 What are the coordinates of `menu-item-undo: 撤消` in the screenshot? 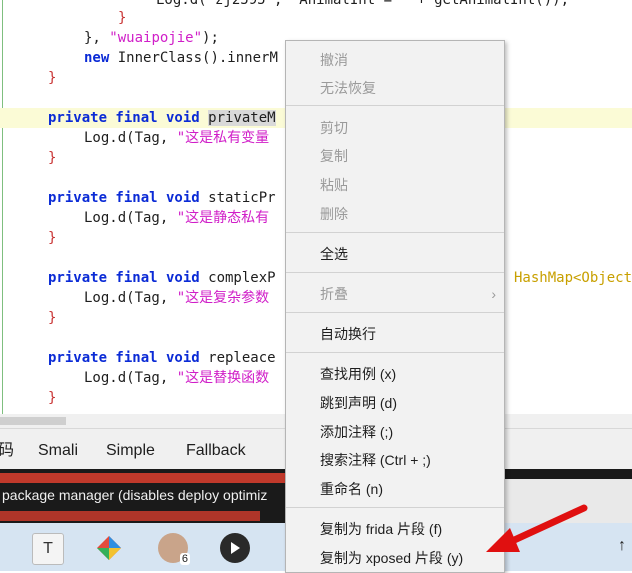 It's located at (395, 60).